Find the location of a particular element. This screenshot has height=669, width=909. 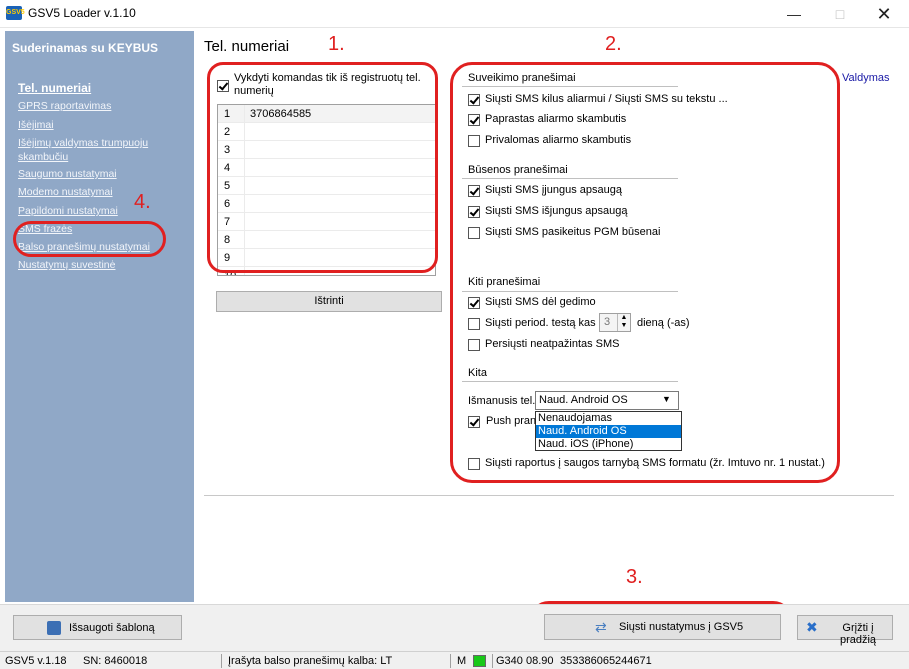

annotation-number-4: 4. is located at coordinates (142, 202).